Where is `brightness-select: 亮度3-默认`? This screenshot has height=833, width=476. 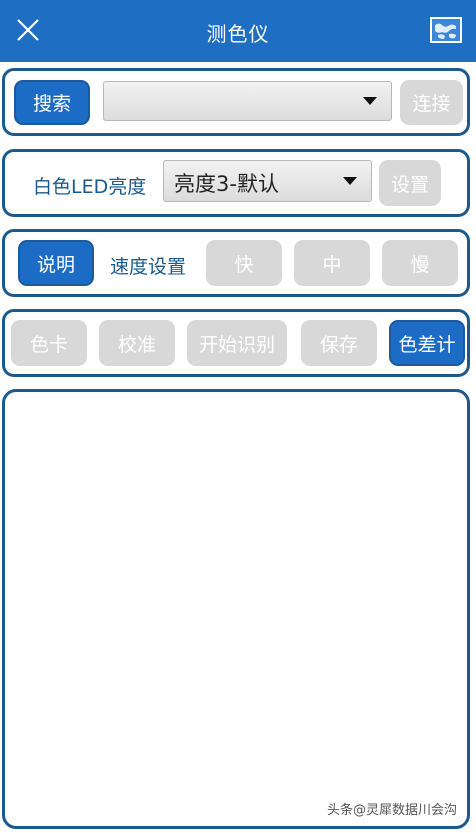 brightness-select: 亮度3-默认 is located at coordinates (267, 181).